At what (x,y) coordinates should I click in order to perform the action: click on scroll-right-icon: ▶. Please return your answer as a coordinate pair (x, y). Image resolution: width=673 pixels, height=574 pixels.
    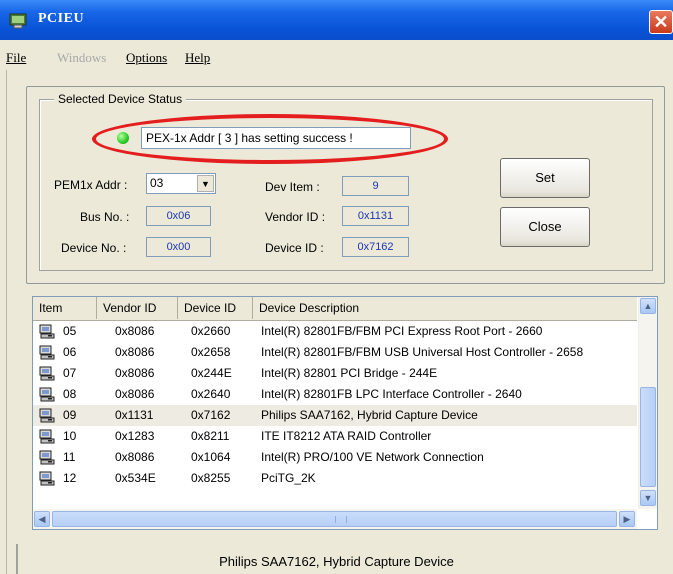
    Looking at the image, I should click on (627, 519).